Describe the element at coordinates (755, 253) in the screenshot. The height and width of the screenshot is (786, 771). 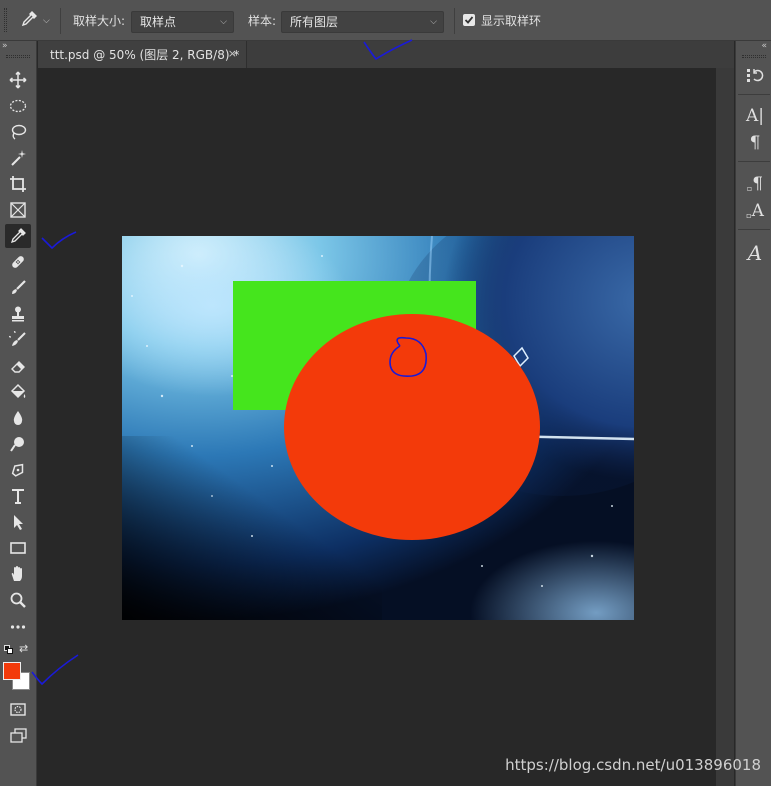
I see `glyphs-icon: A` at that location.